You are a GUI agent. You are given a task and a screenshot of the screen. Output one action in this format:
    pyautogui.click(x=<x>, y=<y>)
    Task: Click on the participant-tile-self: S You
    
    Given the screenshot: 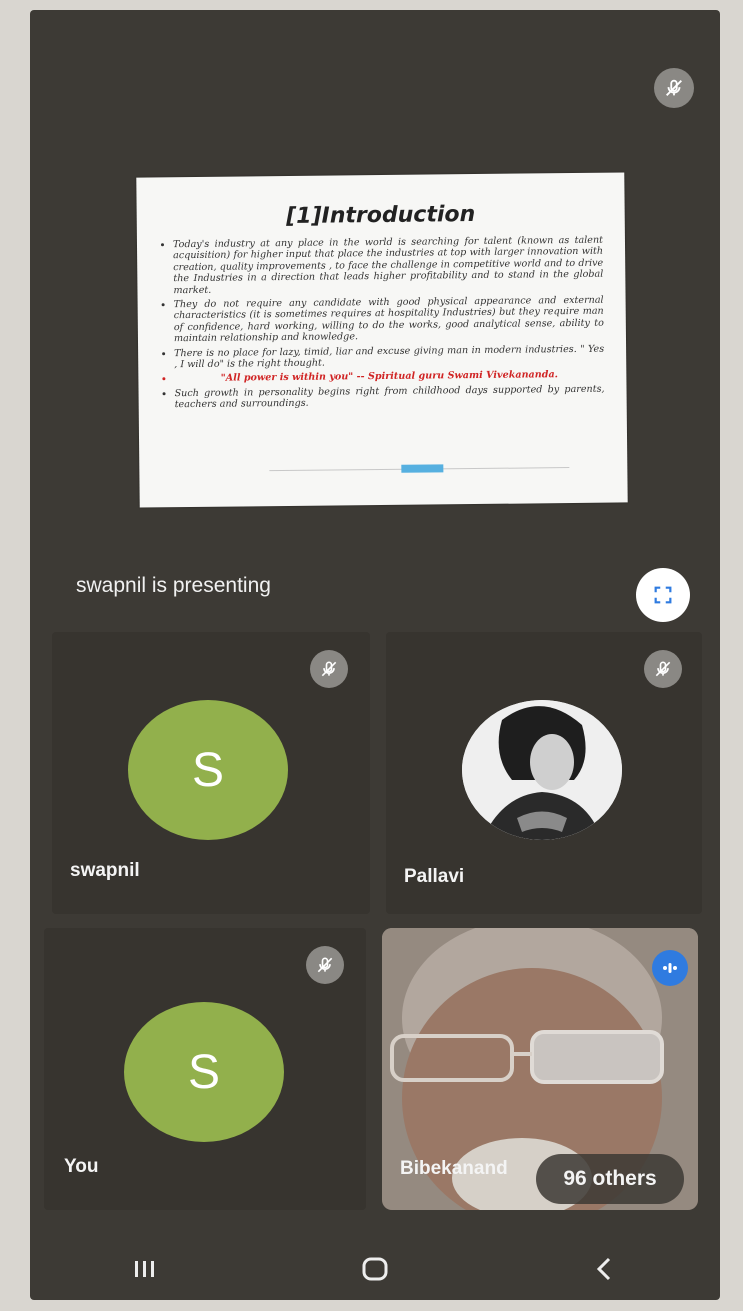 What is the action you would take?
    pyautogui.click(x=205, y=1069)
    